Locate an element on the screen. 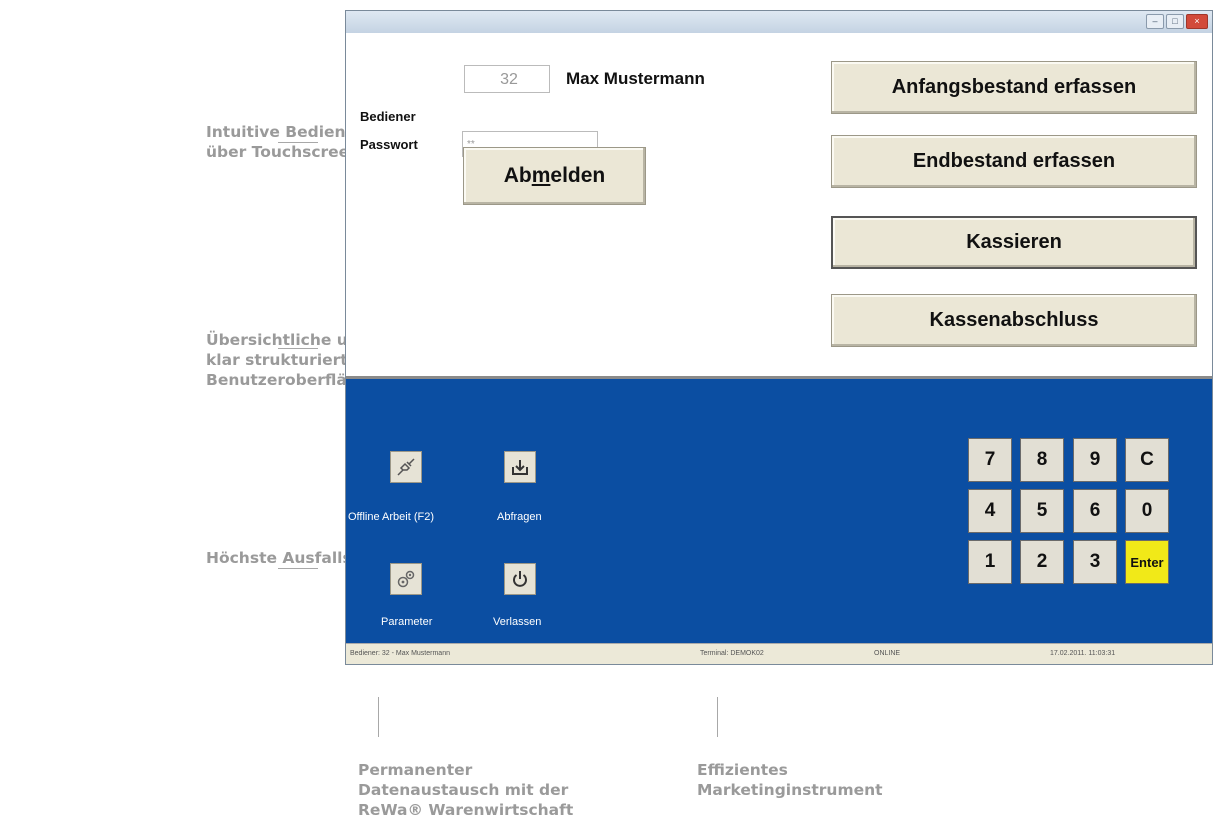 The height and width of the screenshot is (822, 1213). callout-line-ui is located at coordinates (298, 348).